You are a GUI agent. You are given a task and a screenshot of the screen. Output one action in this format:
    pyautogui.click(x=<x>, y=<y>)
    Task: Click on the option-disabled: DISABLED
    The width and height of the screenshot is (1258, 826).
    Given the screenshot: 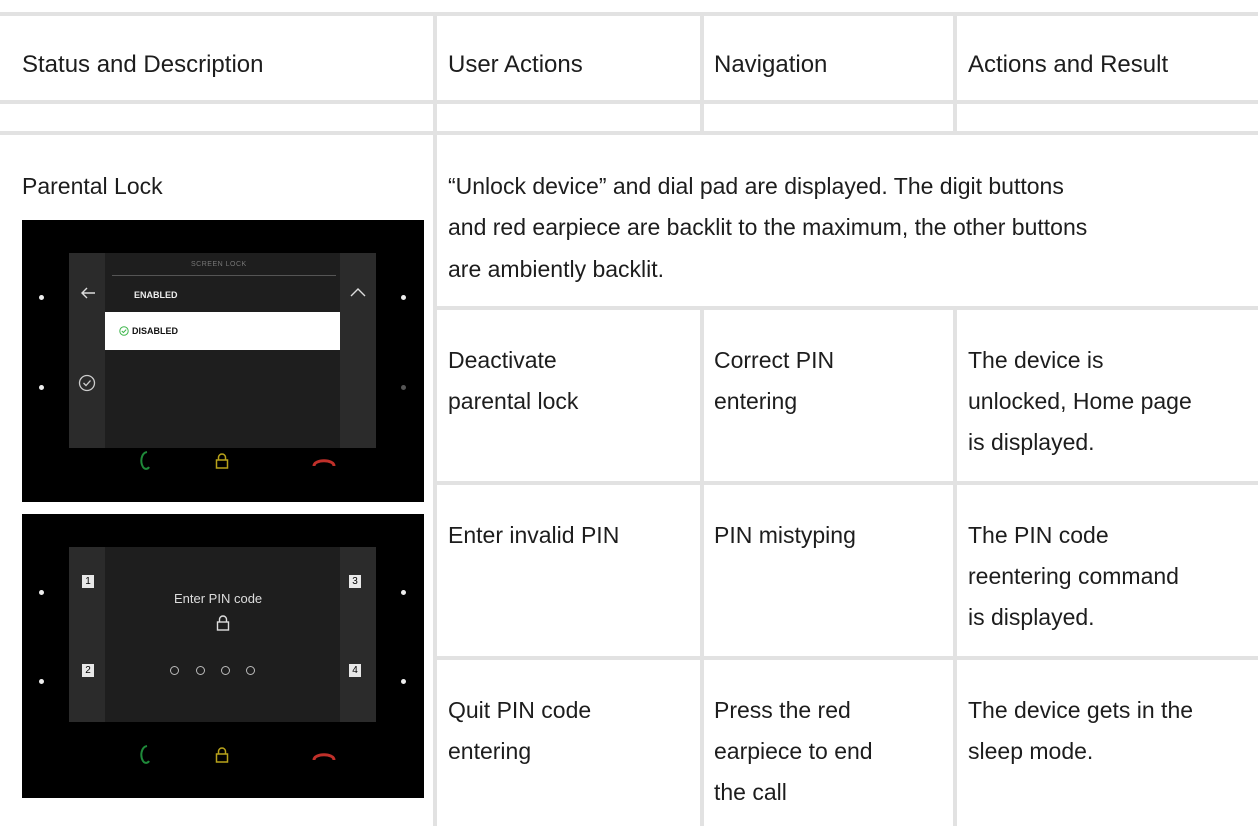 What is the action you would take?
    pyautogui.click(x=155, y=331)
    